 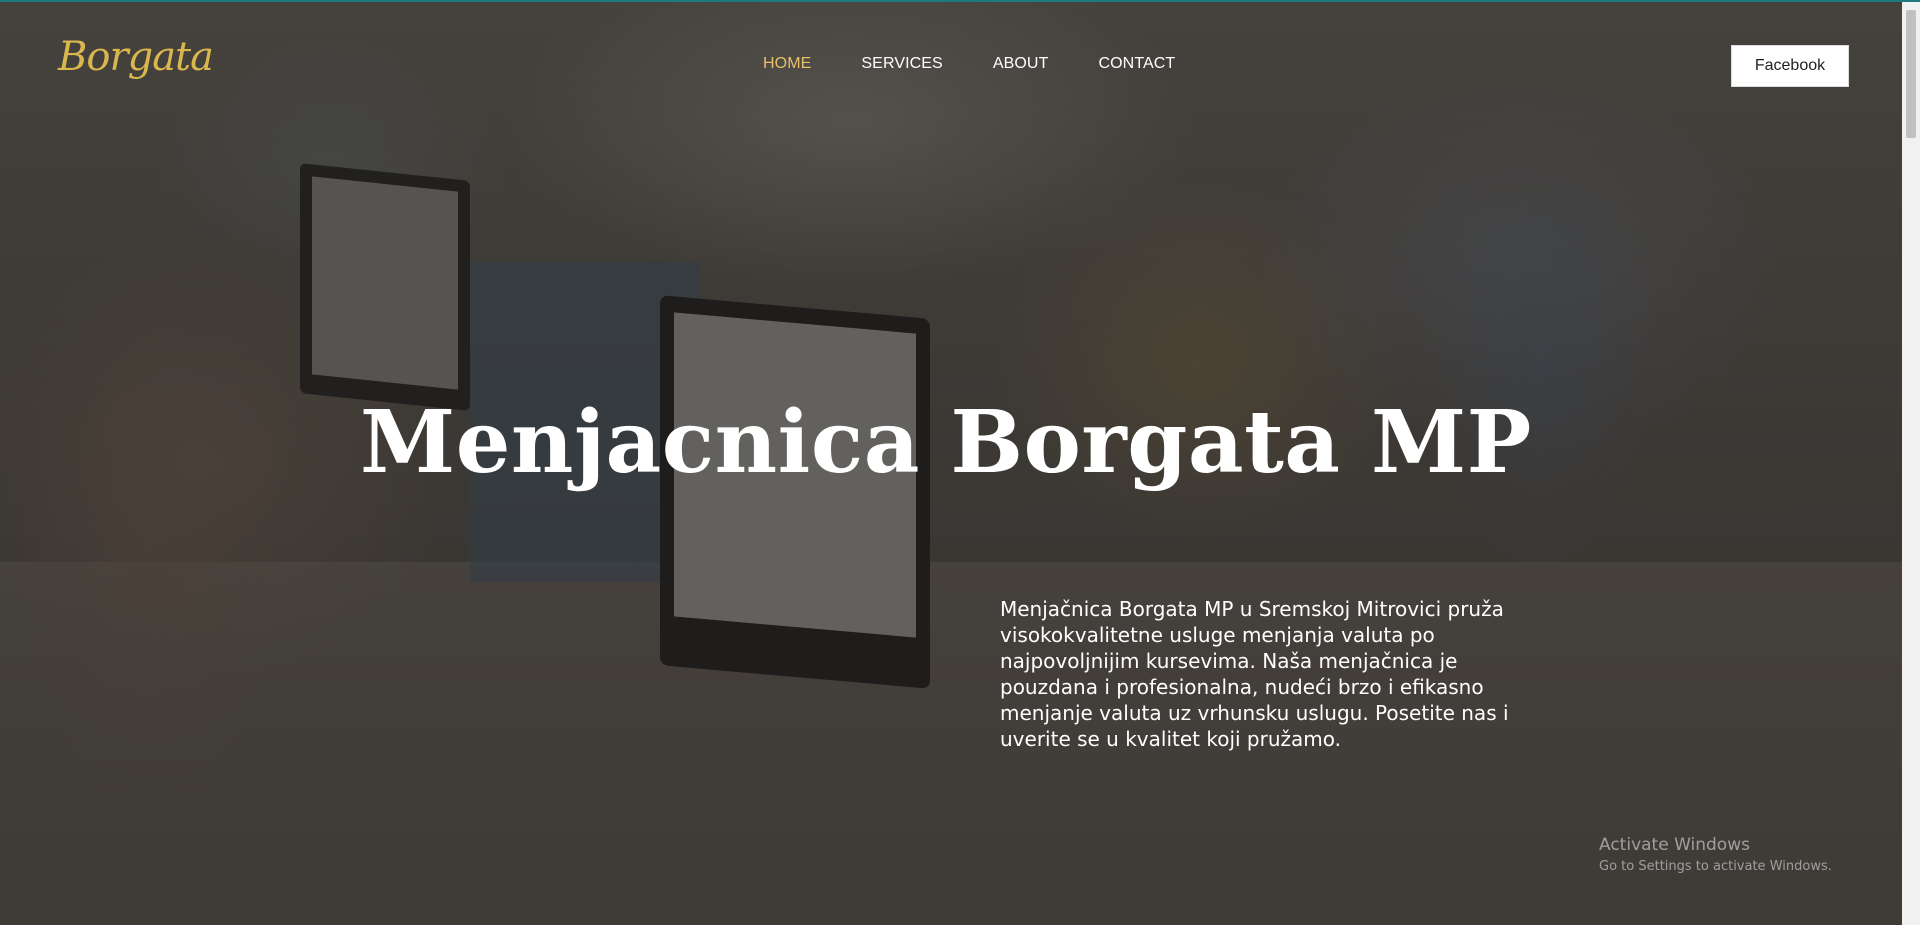 What do you see at coordinates (1136, 64) in the screenshot?
I see `nav-contact: CONTACT` at bounding box center [1136, 64].